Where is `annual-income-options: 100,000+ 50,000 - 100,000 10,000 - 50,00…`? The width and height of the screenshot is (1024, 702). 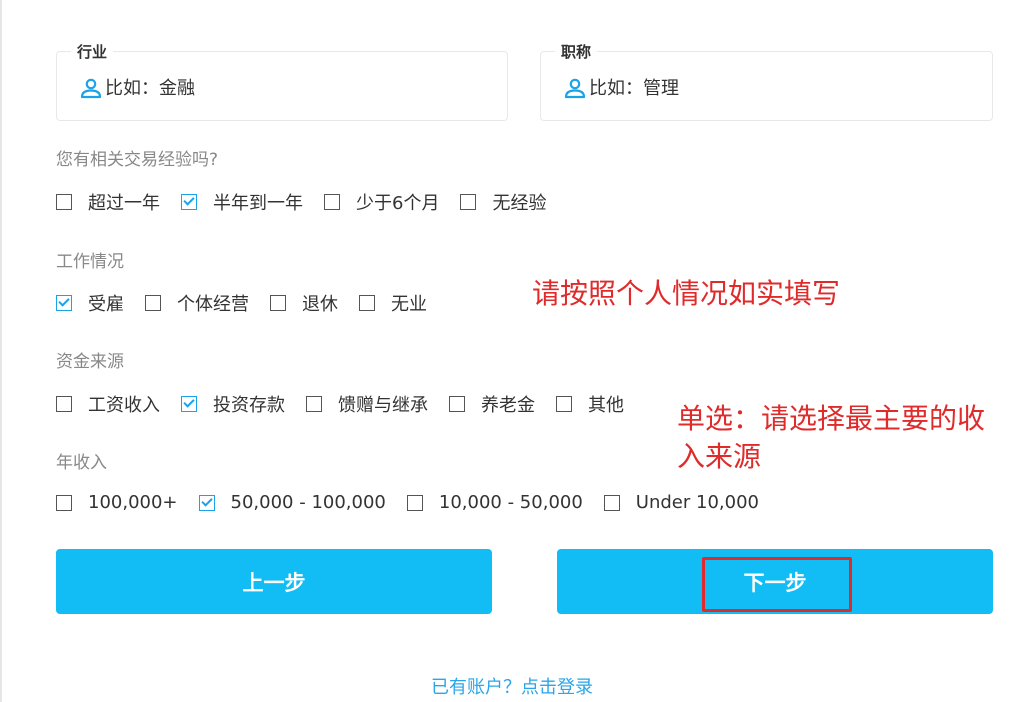
annual-income-options: 100,000+ 50,000 - 100,000 10,000 - 50,00… is located at coordinates (418, 502).